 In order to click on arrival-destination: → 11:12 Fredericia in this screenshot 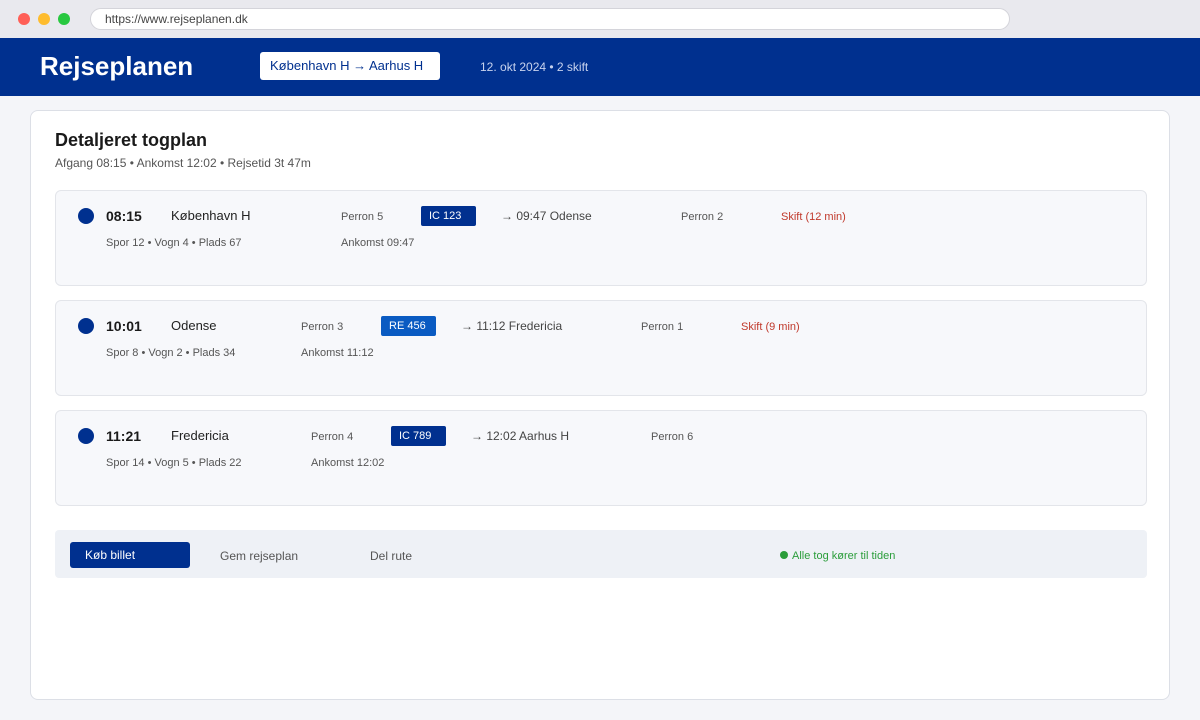, I will do `click(512, 326)`.